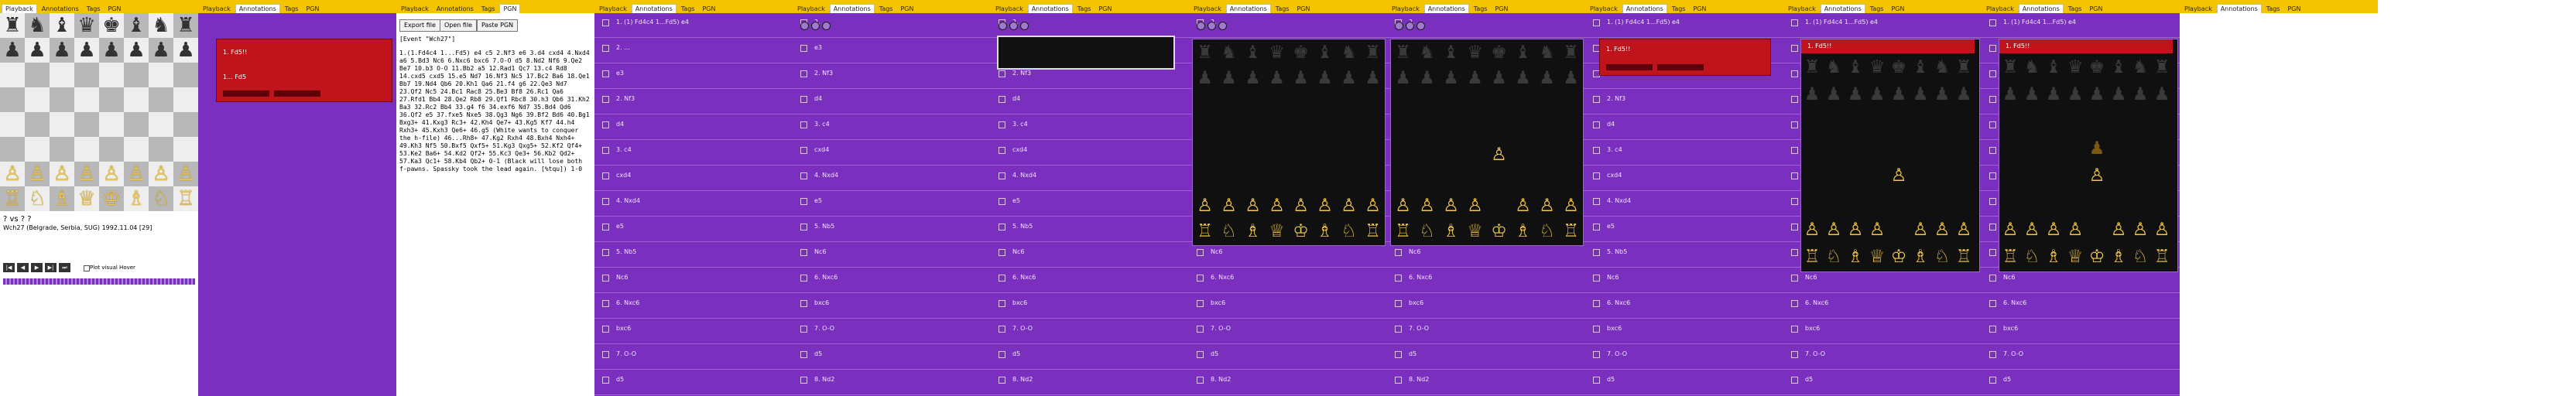  I want to click on board-square: ♝, so click(136, 26).